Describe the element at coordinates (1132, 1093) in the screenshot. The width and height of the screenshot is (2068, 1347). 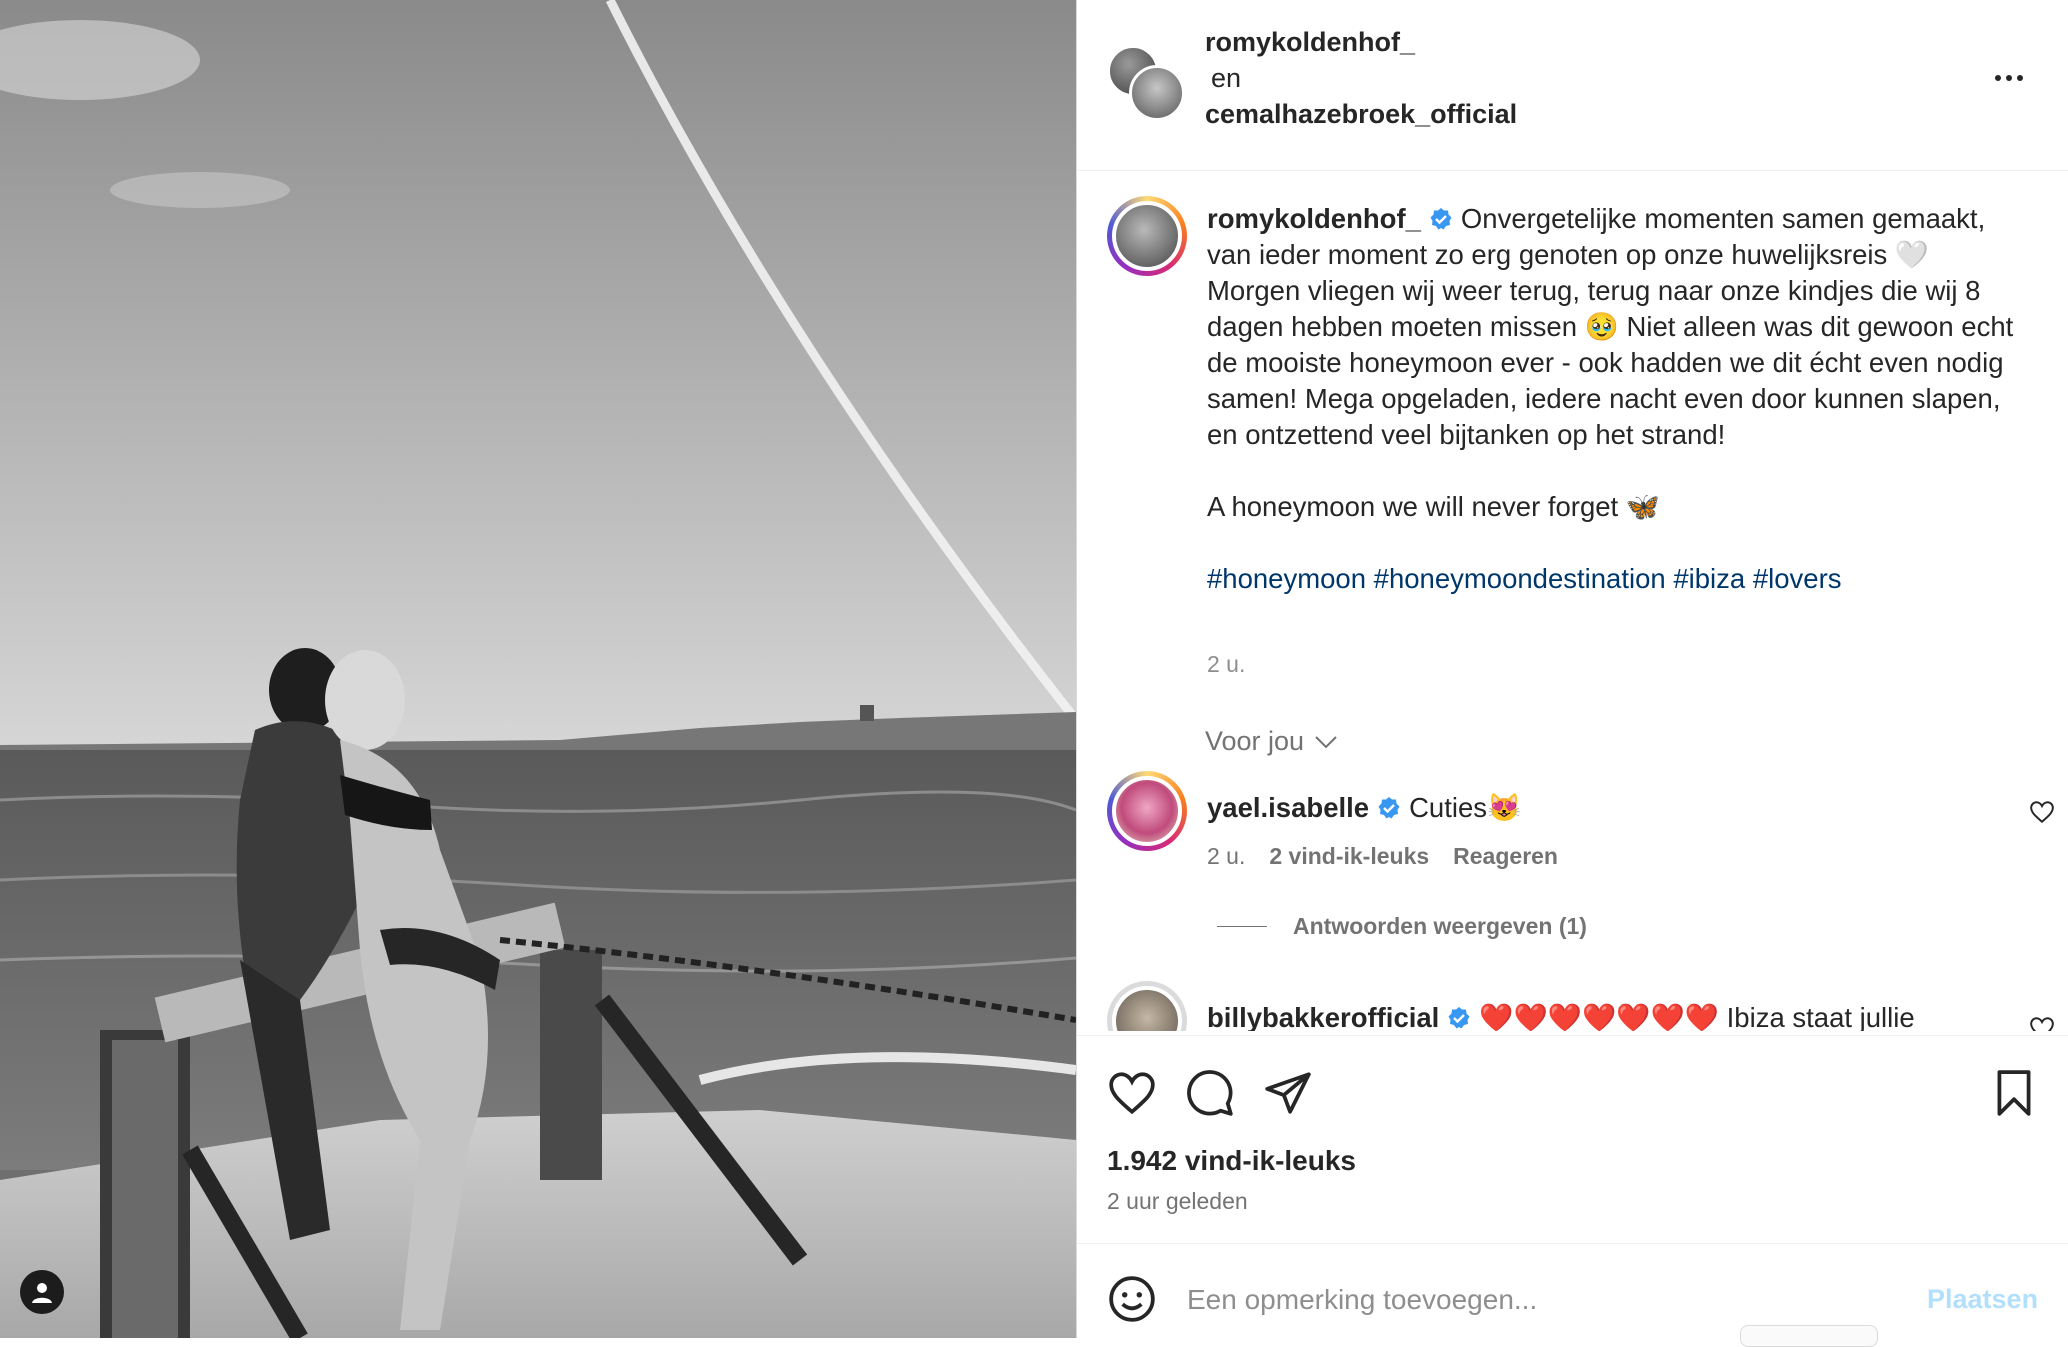
I see `like-heart-icon` at that location.